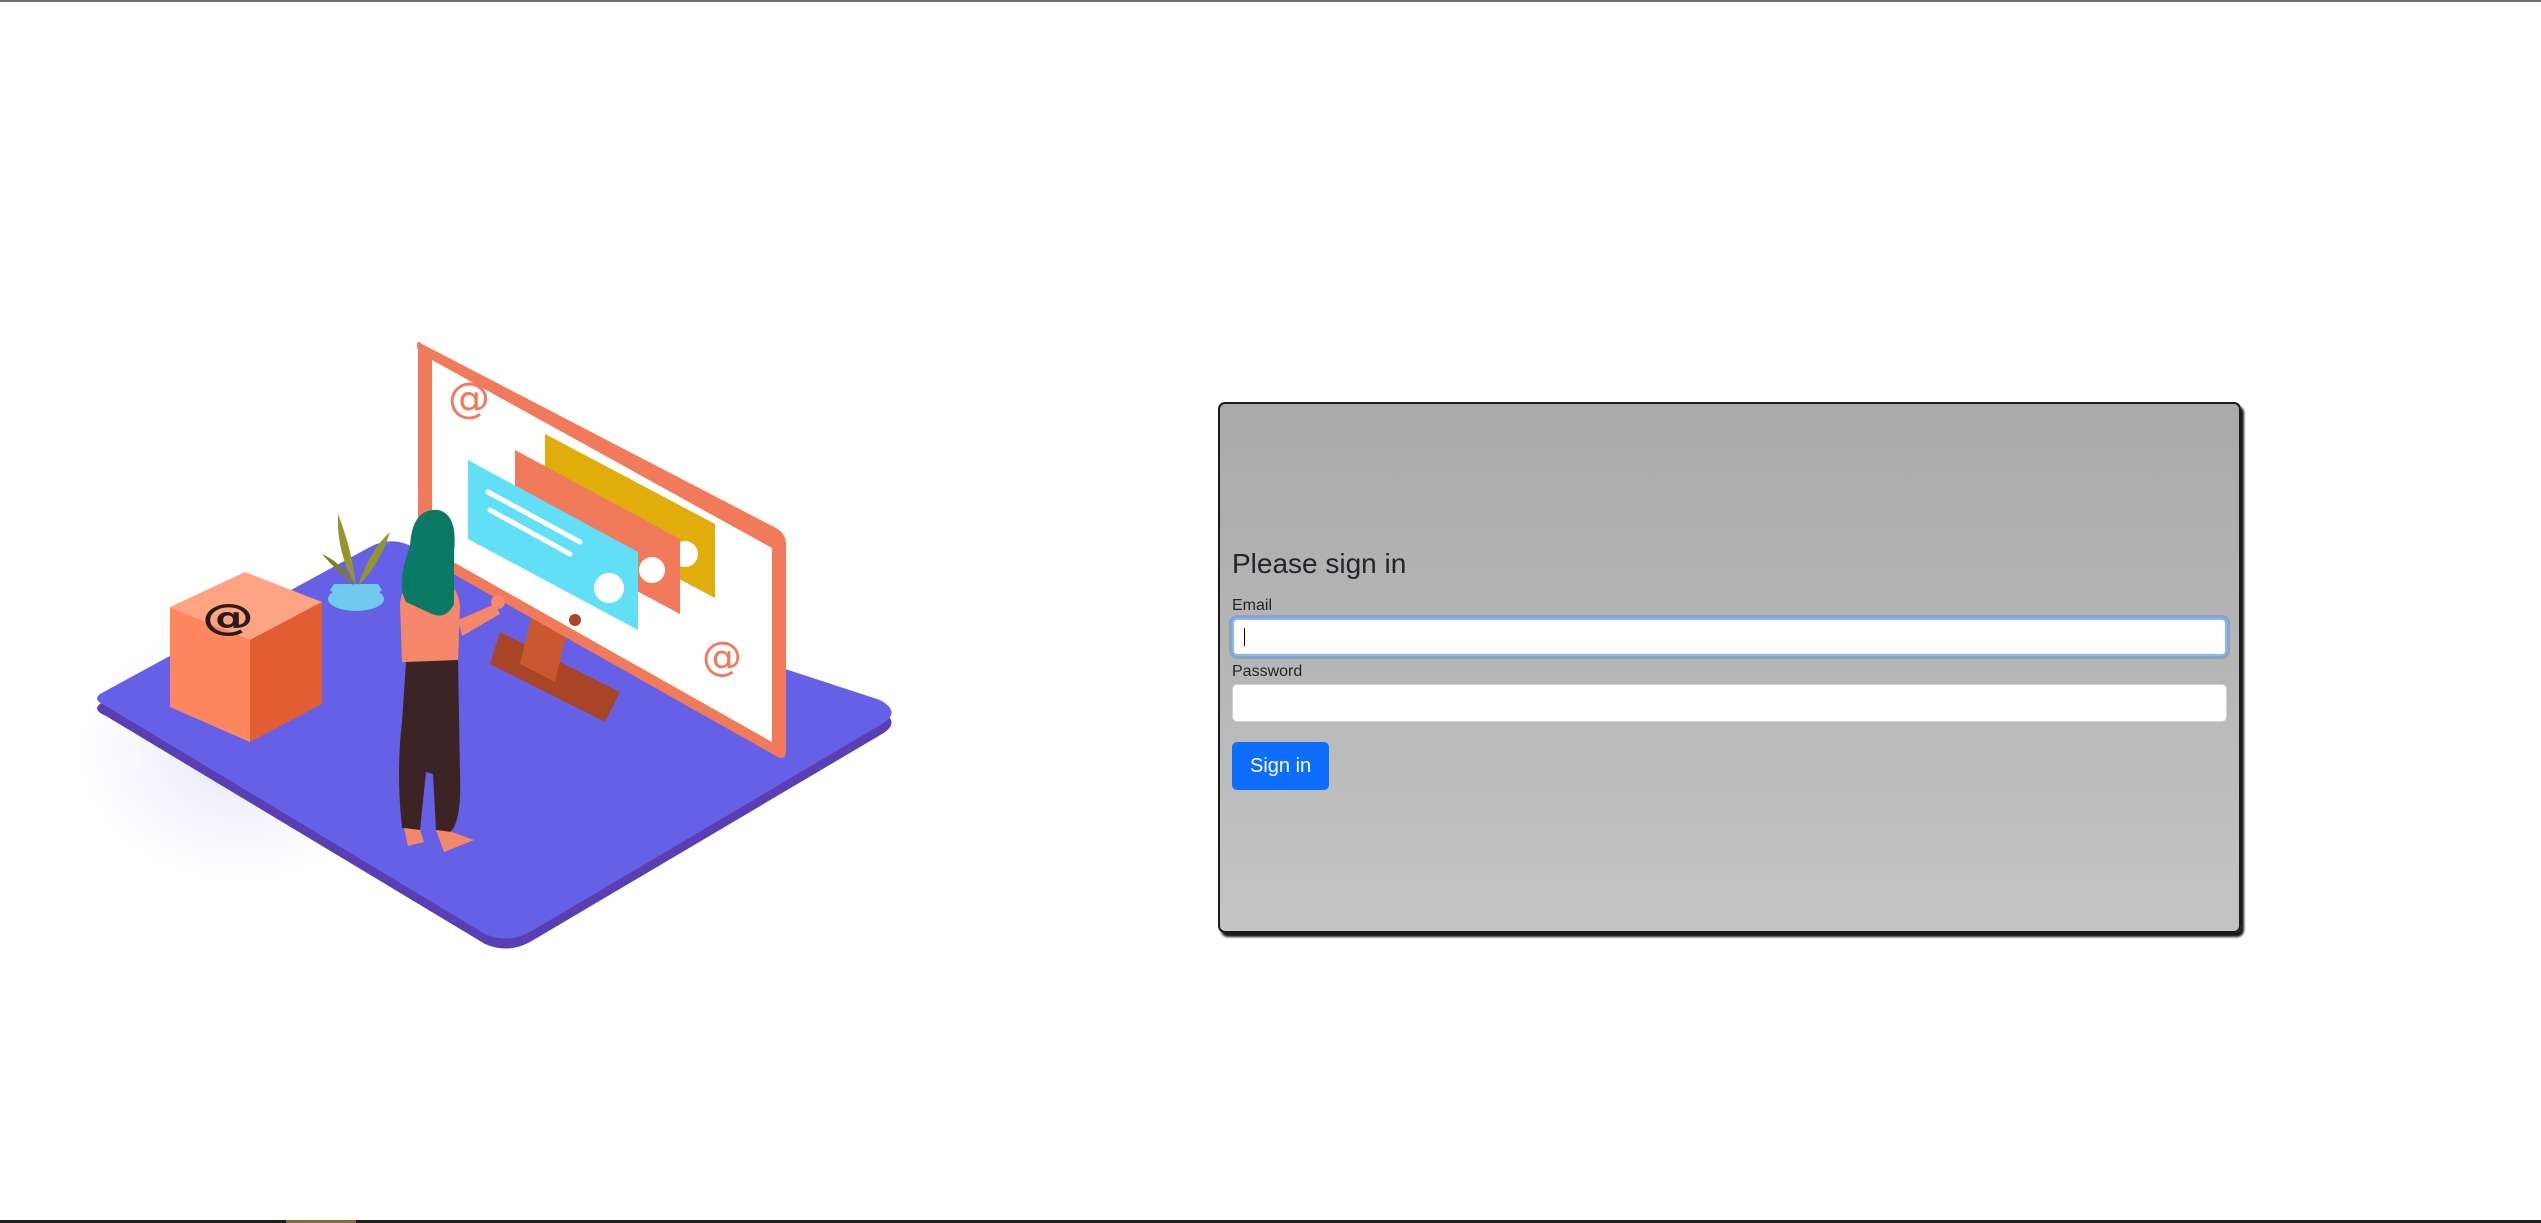  What do you see at coordinates (1244, 637) in the screenshot?
I see `text-caret` at bounding box center [1244, 637].